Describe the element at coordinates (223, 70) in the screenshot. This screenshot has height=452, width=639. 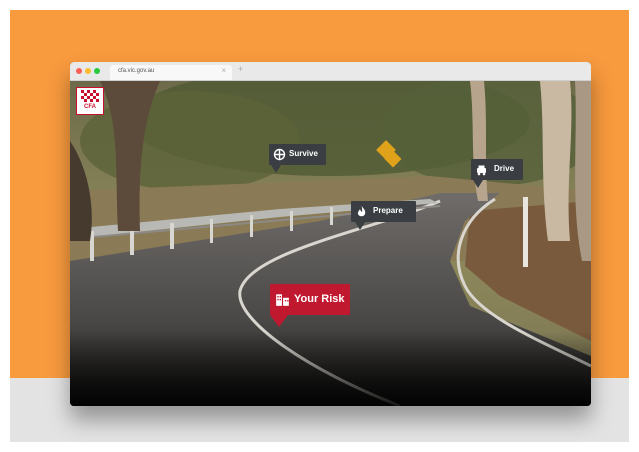
I see `tab-close-icon: ×` at that location.